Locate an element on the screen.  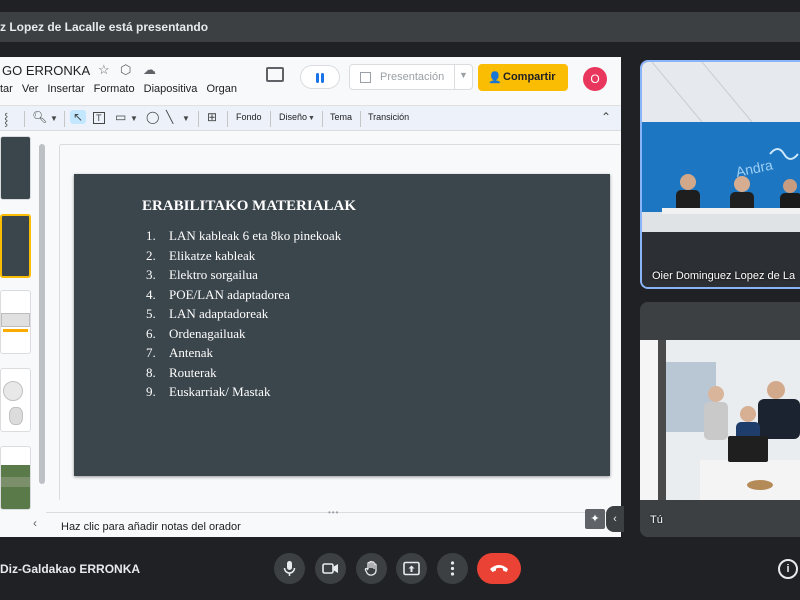
list-item: 2. Elikatze kableak is located at coordinates (243, 258).